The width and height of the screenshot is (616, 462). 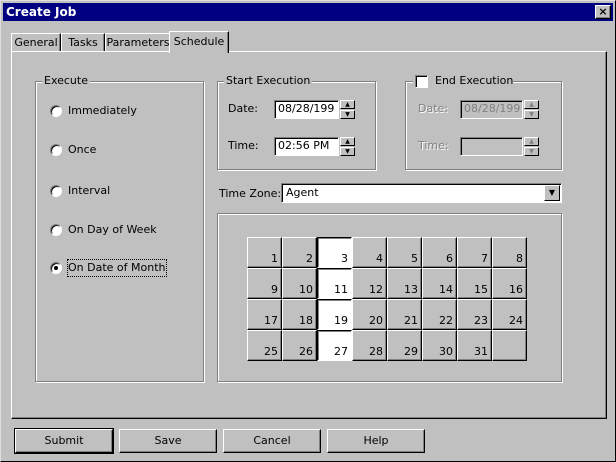 What do you see at coordinates (439, 345) in the screenshot?
I see `calendar-day-30: 30` at bounding box center [439, 345].